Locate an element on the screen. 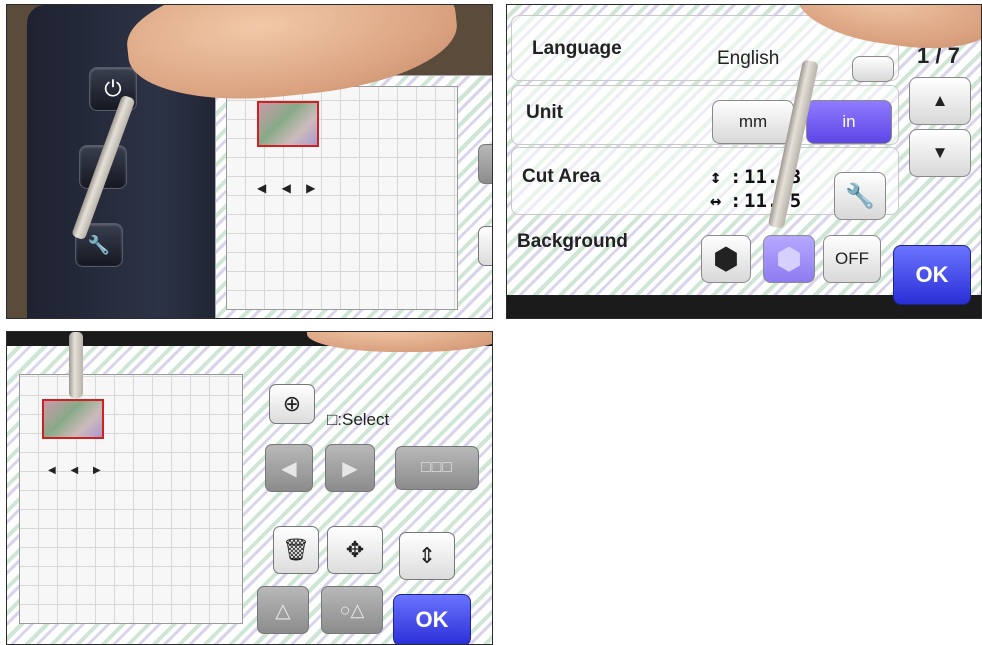 The image size is (982, 645). resize-icon: ⇕ is located at coordinates (427, 555).